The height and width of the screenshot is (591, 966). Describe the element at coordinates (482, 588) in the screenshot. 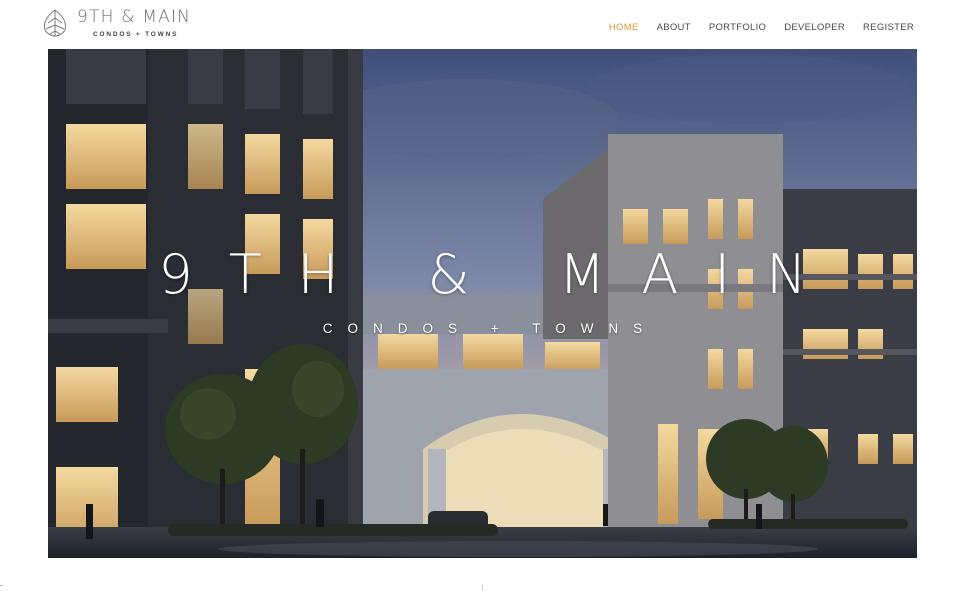

I see `divider-mark` at that location.